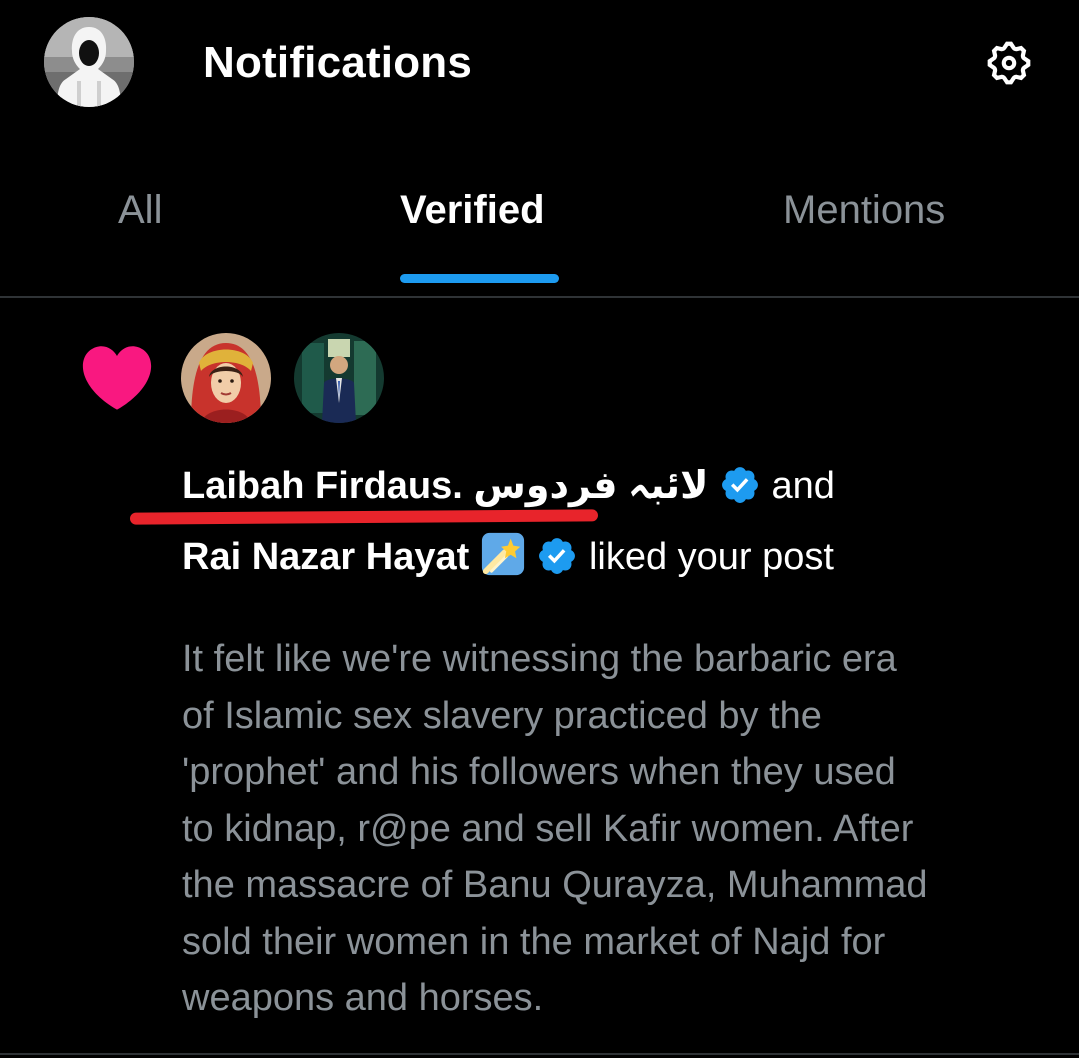 The height and width of the screenshot is (1058, 1079). What do you see at coordinates (539, 65) in the screenshot?
I see `top-bar: Notifications` at bounding box center [539, 65].